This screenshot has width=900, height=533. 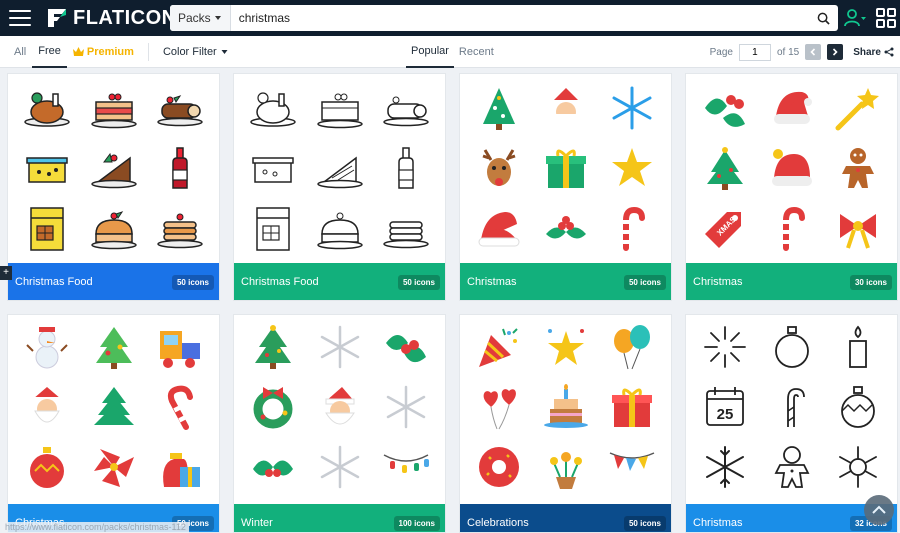 What do you see at coordinates (725, 347) in the screenshot?
I see `fireworks-icon` at bounding box center [725, 347].